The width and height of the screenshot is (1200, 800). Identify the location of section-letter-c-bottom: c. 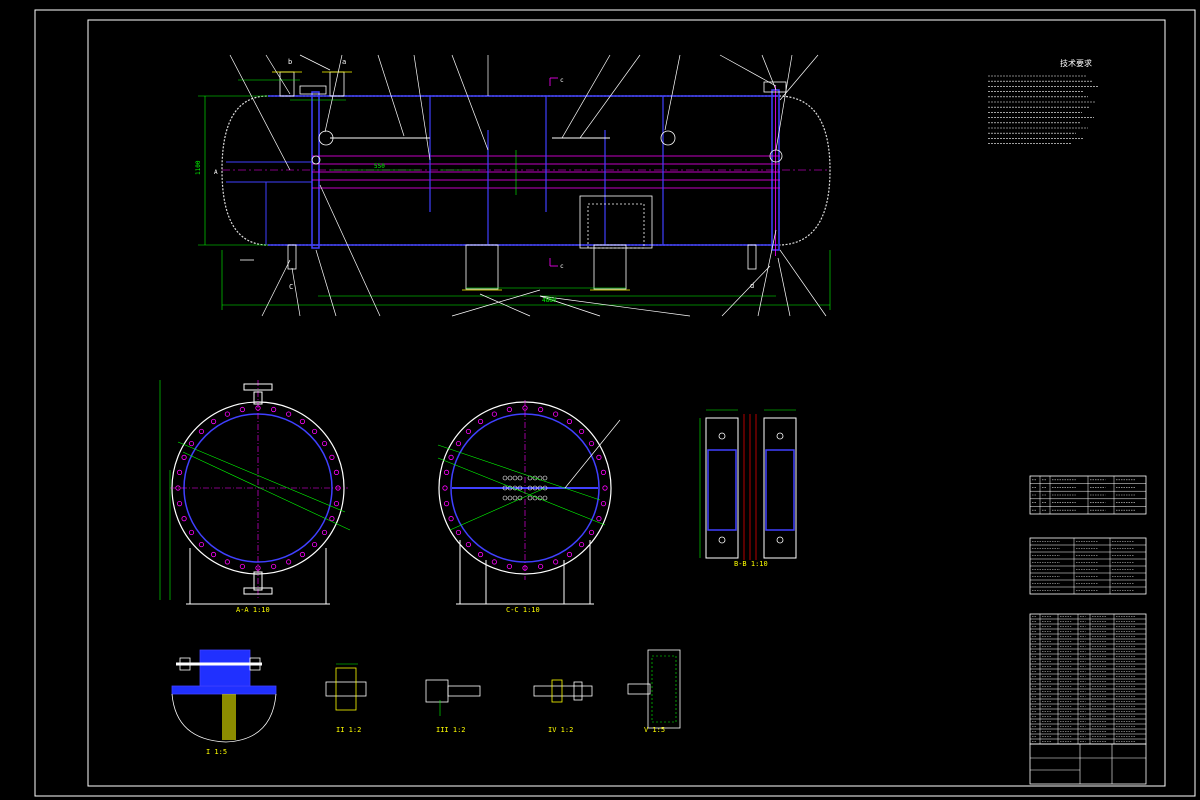
(562, 266).